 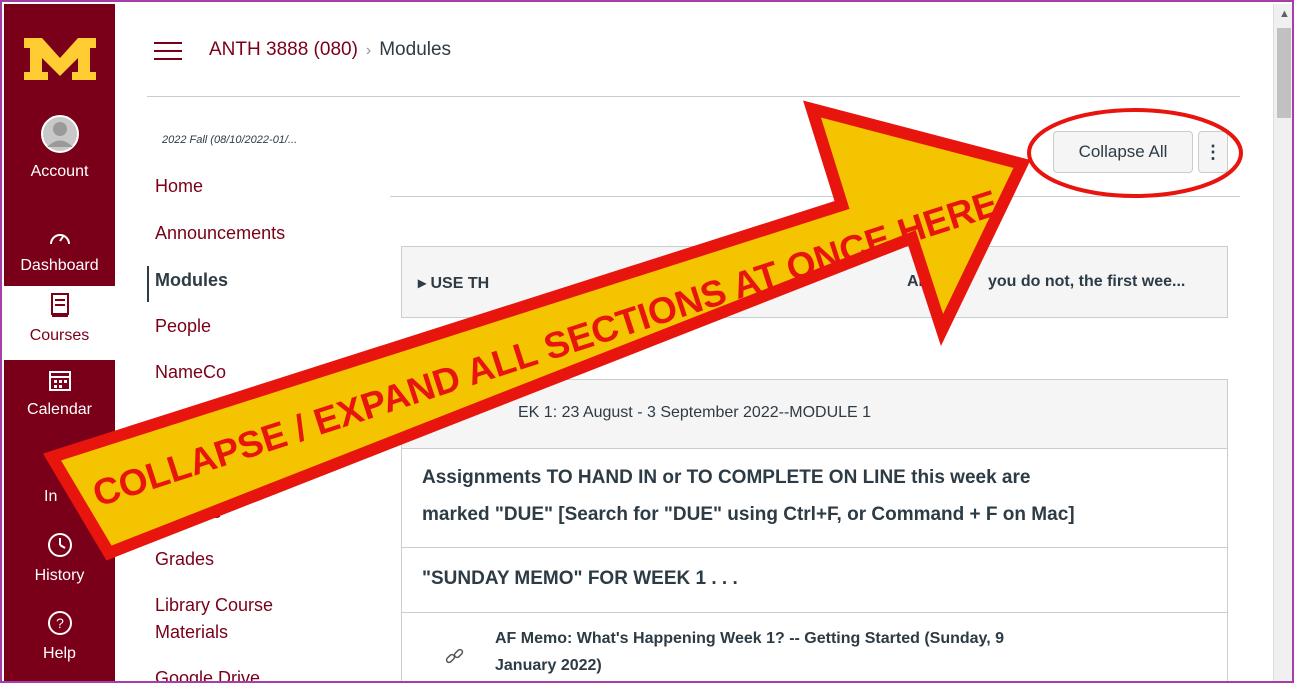 I want to click on module-header-intro-mid: ABOV, so click(x=930, y=281).